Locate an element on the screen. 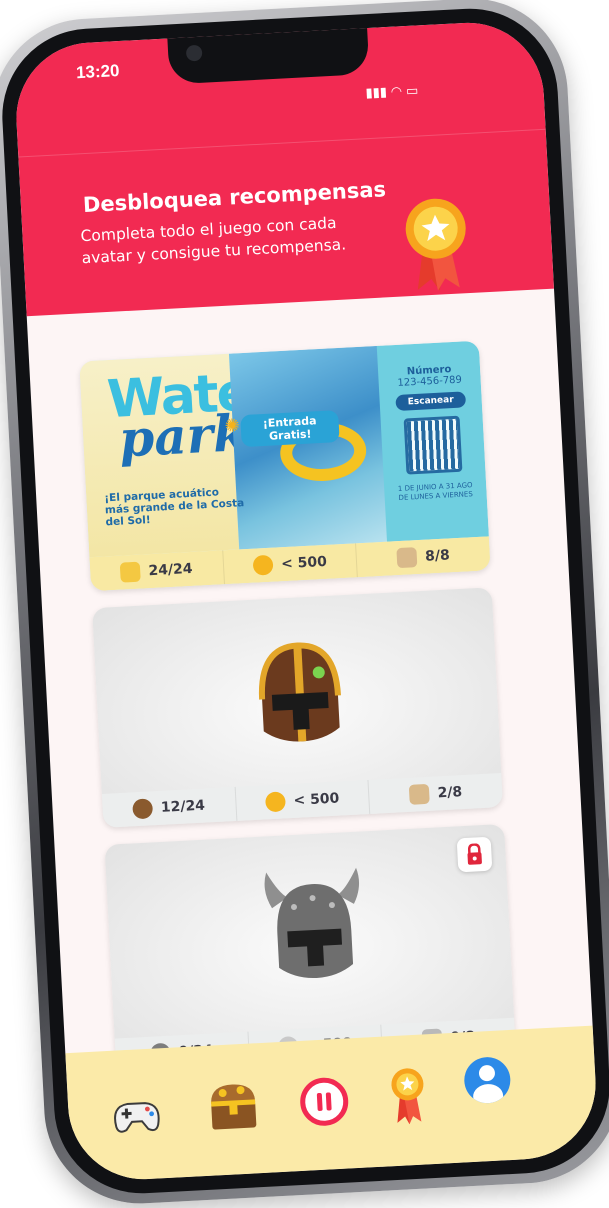 The height and width of the screenshot is (1208, 609). bottom-nav is located at coordinates (332, 1104).